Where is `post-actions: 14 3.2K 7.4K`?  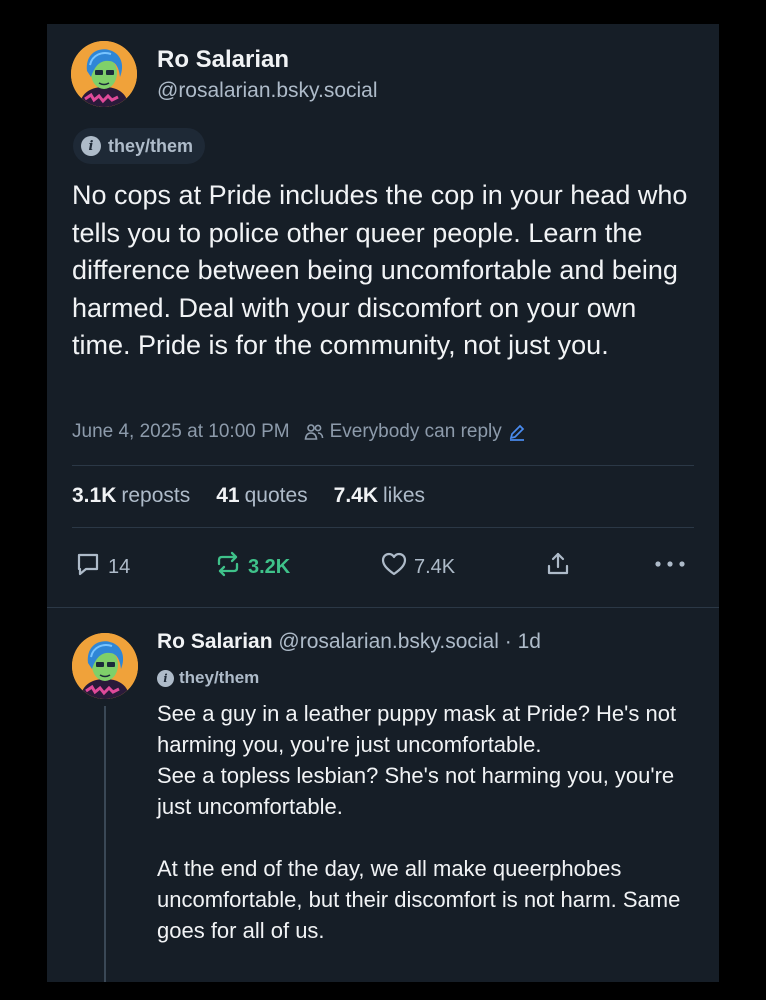
post-actions: 14 3.2K 7.4K is located at coordinates (383, 568).